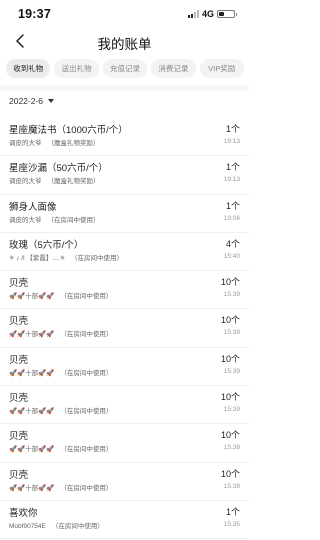  What do you see at coordinates (124, 88) in the screenshot?
I see `section-divider` at bounding box center [124, 88].